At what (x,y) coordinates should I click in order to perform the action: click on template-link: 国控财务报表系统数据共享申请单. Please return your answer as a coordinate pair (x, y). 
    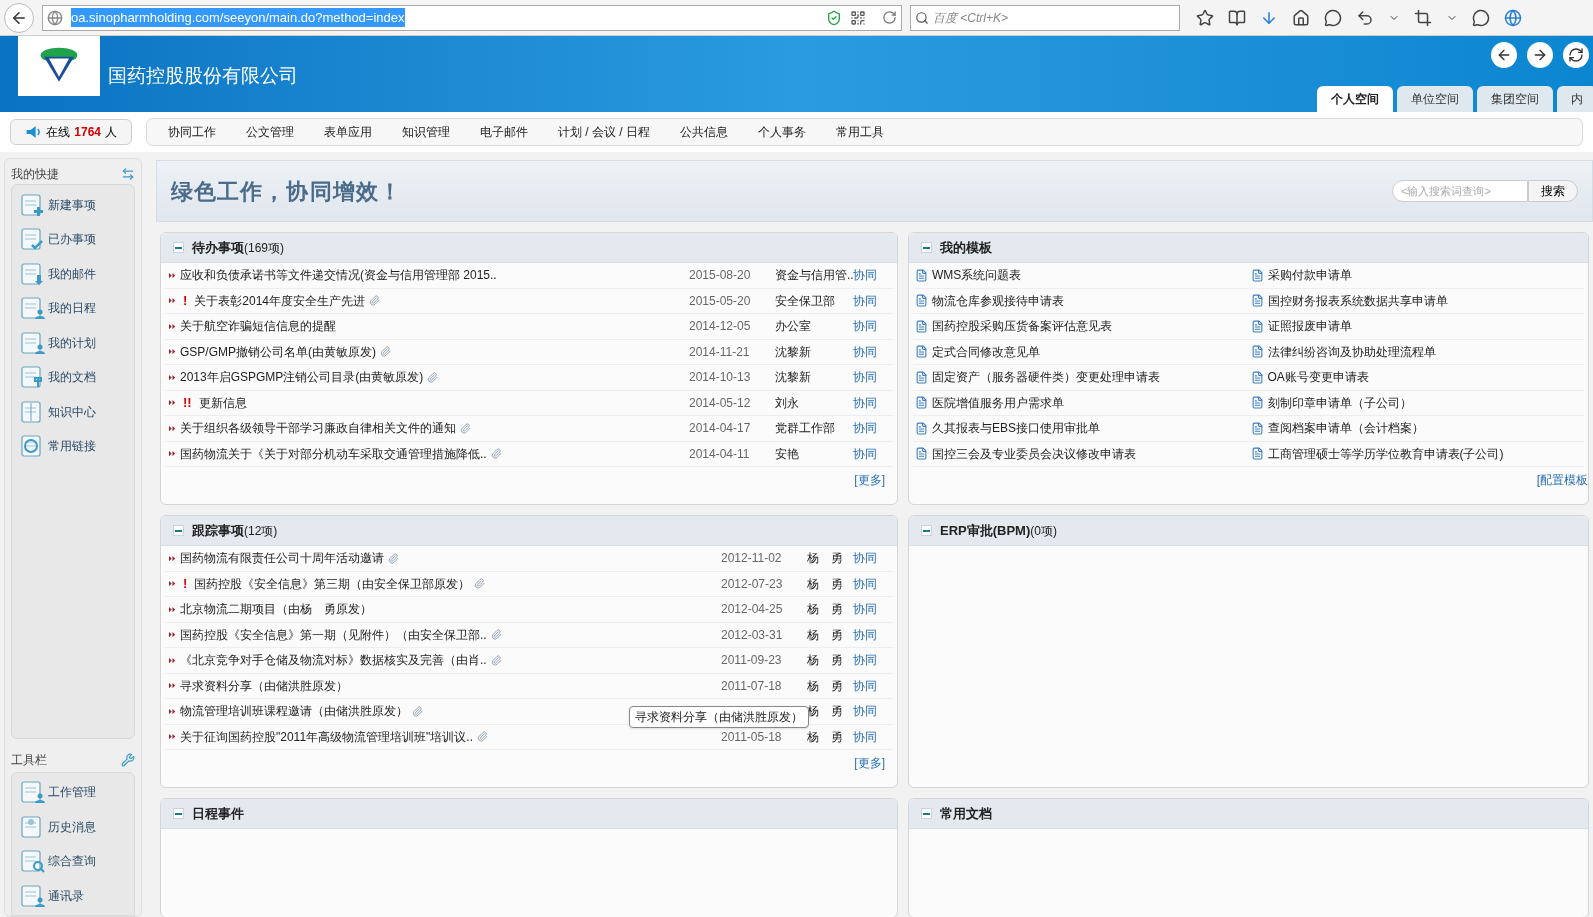
    Looking at the image, I should click on (1357, 300).